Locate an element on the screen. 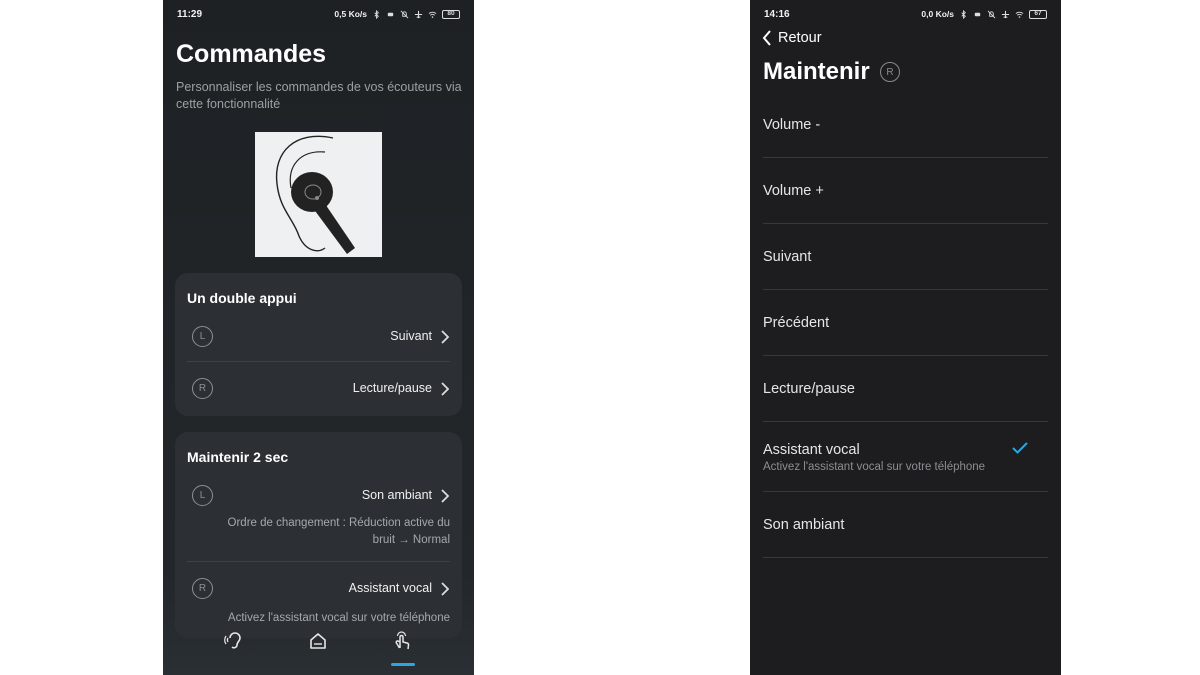 The height and width of the screenshot is (675, 1200). nav-ear-button is located at coordinates (234, 641).